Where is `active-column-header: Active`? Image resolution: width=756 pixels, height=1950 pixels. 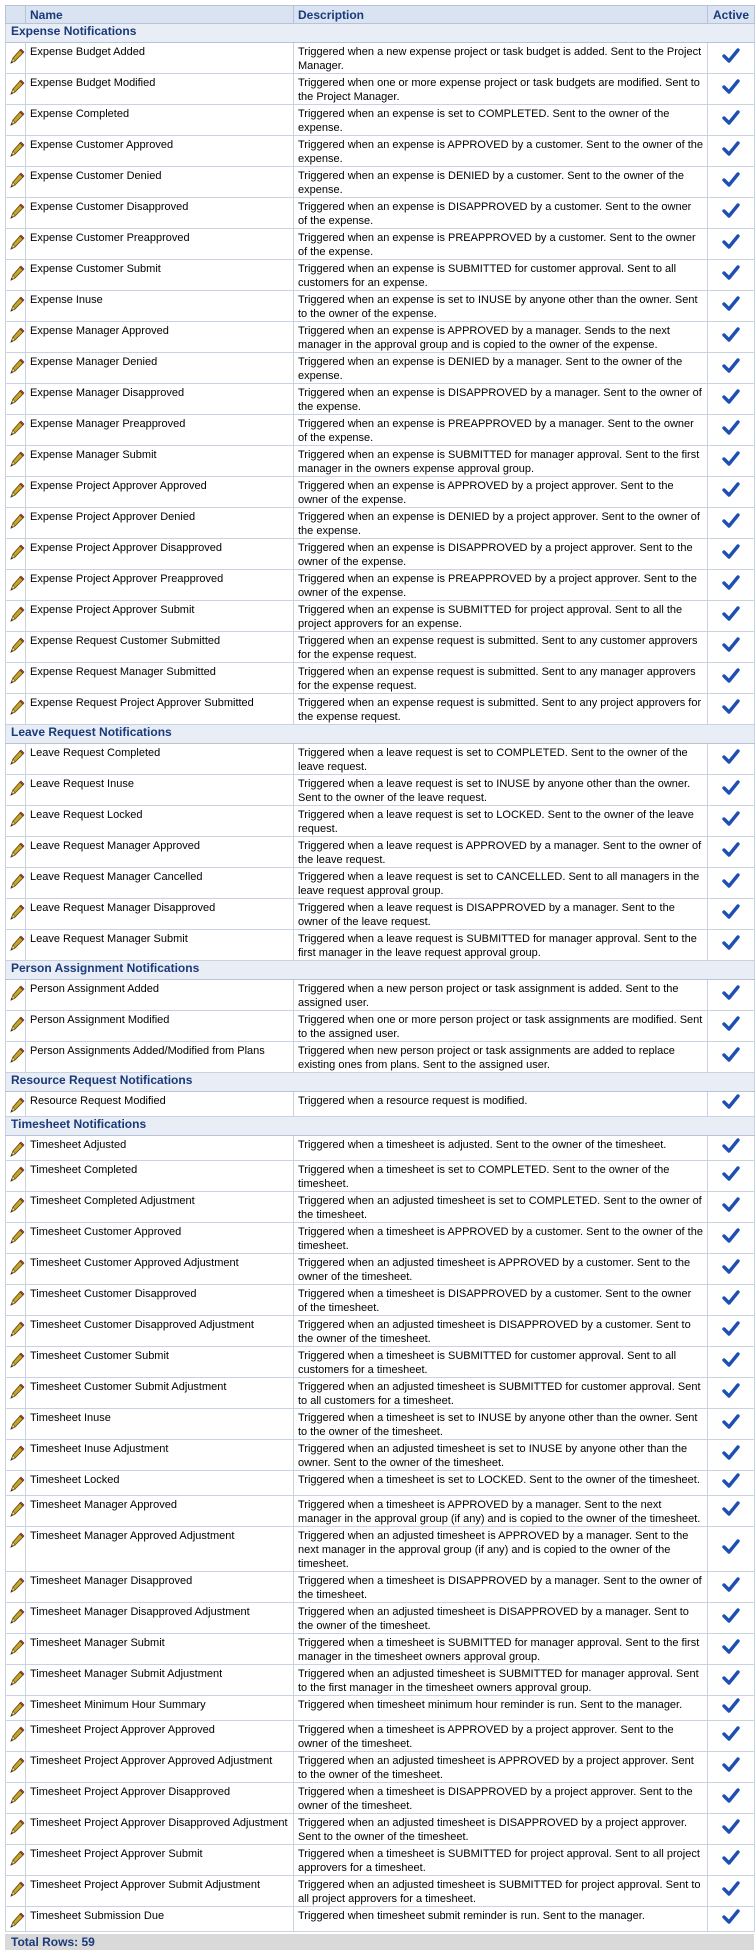 active-column-header: Active is located at coordinates (731, 14).